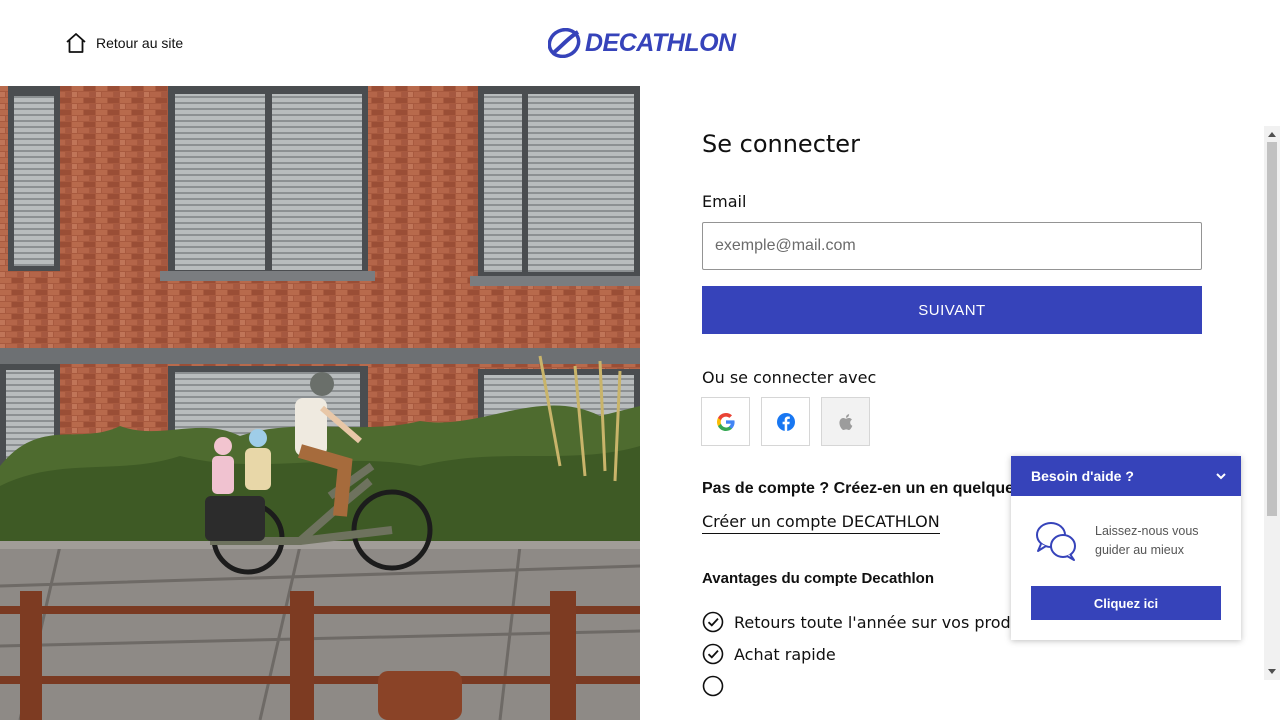 The image size is (1280, 720). What do you see at coordinates (785, 654) in the screenshot?
I see `benefit-label: Achat rapide` at bounding box center [785, 654].